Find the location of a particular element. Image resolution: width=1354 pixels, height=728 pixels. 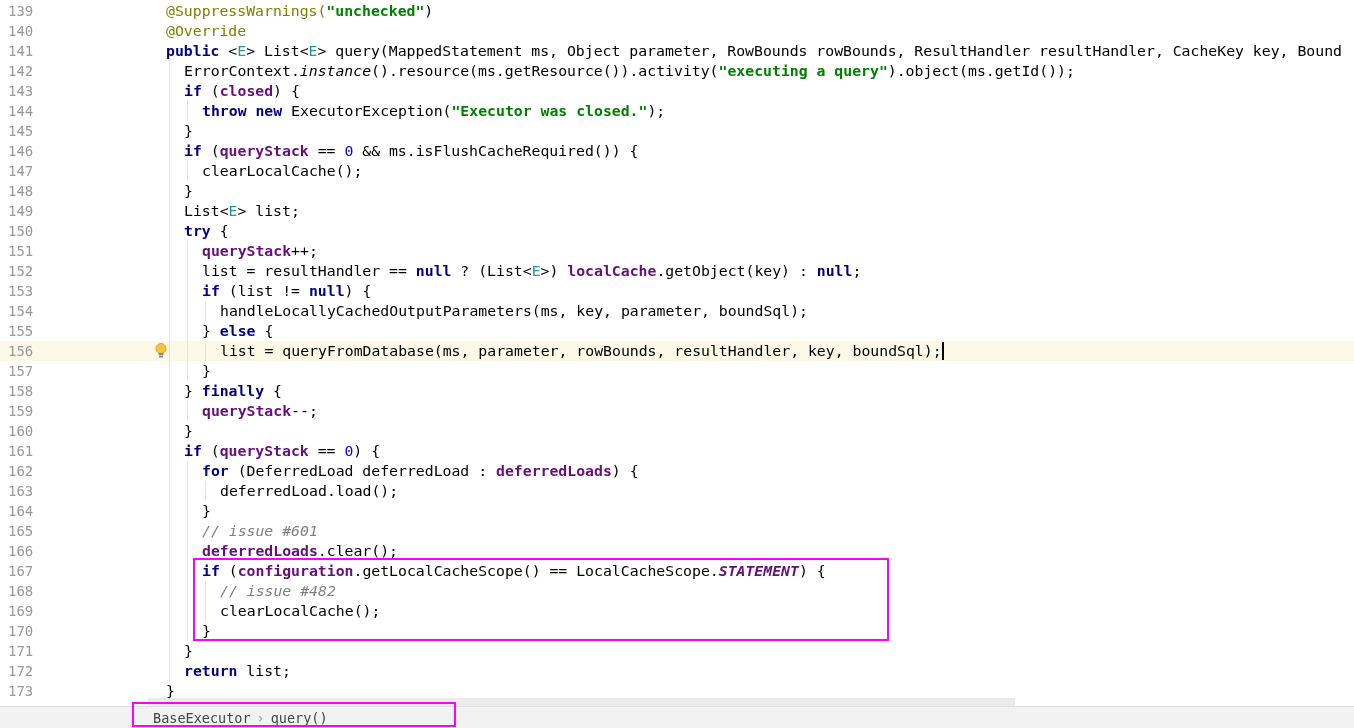

code-line: handleLocallyCachedOutputParameters(ms, key, parameter, boundSql); is located at coordinates (514, 311).